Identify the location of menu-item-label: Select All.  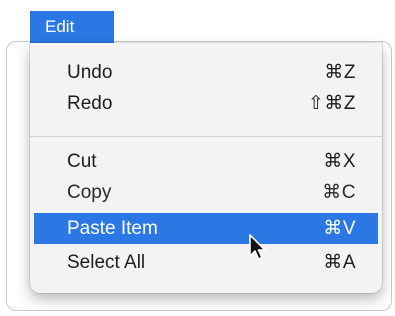
(106, 262).